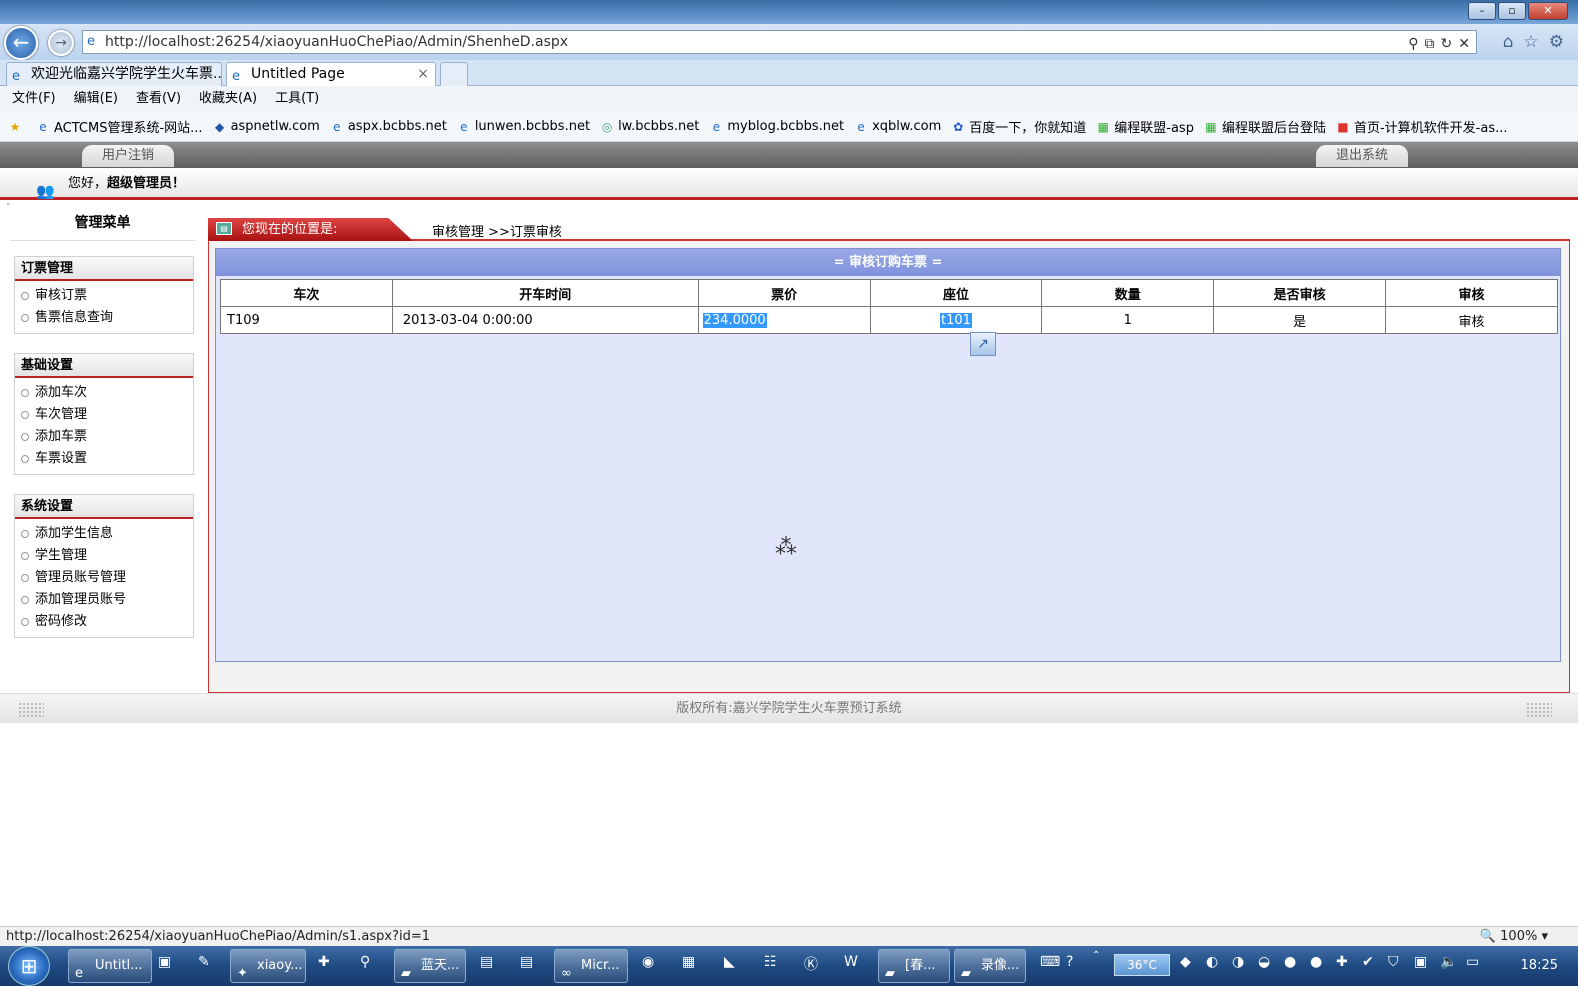  Describe the element at coordinates (107, 600) in the screenshot. I see `sidebar-item-add-admin: 添加管理员账号` at that location.